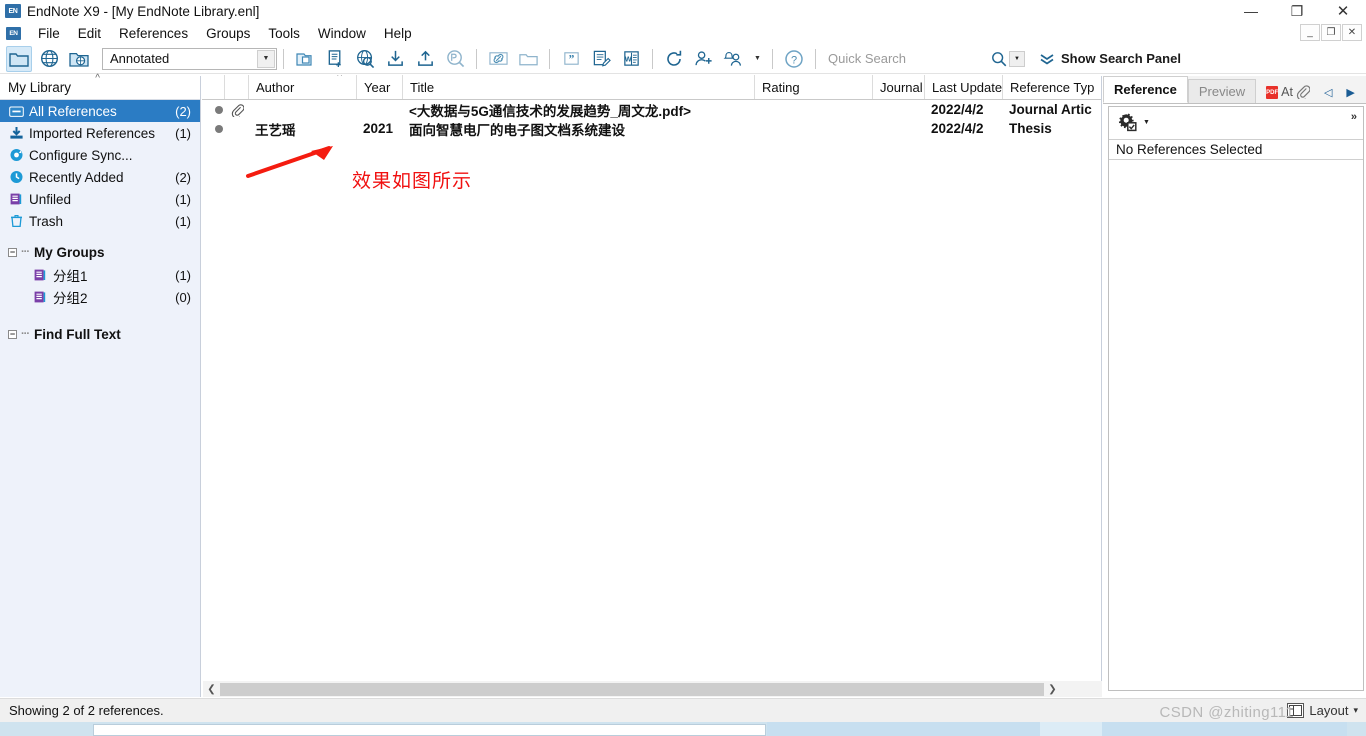  Describe the element at coordinates (89, 33) in the screenshot. I see `menu-edit: Edit` at that location.